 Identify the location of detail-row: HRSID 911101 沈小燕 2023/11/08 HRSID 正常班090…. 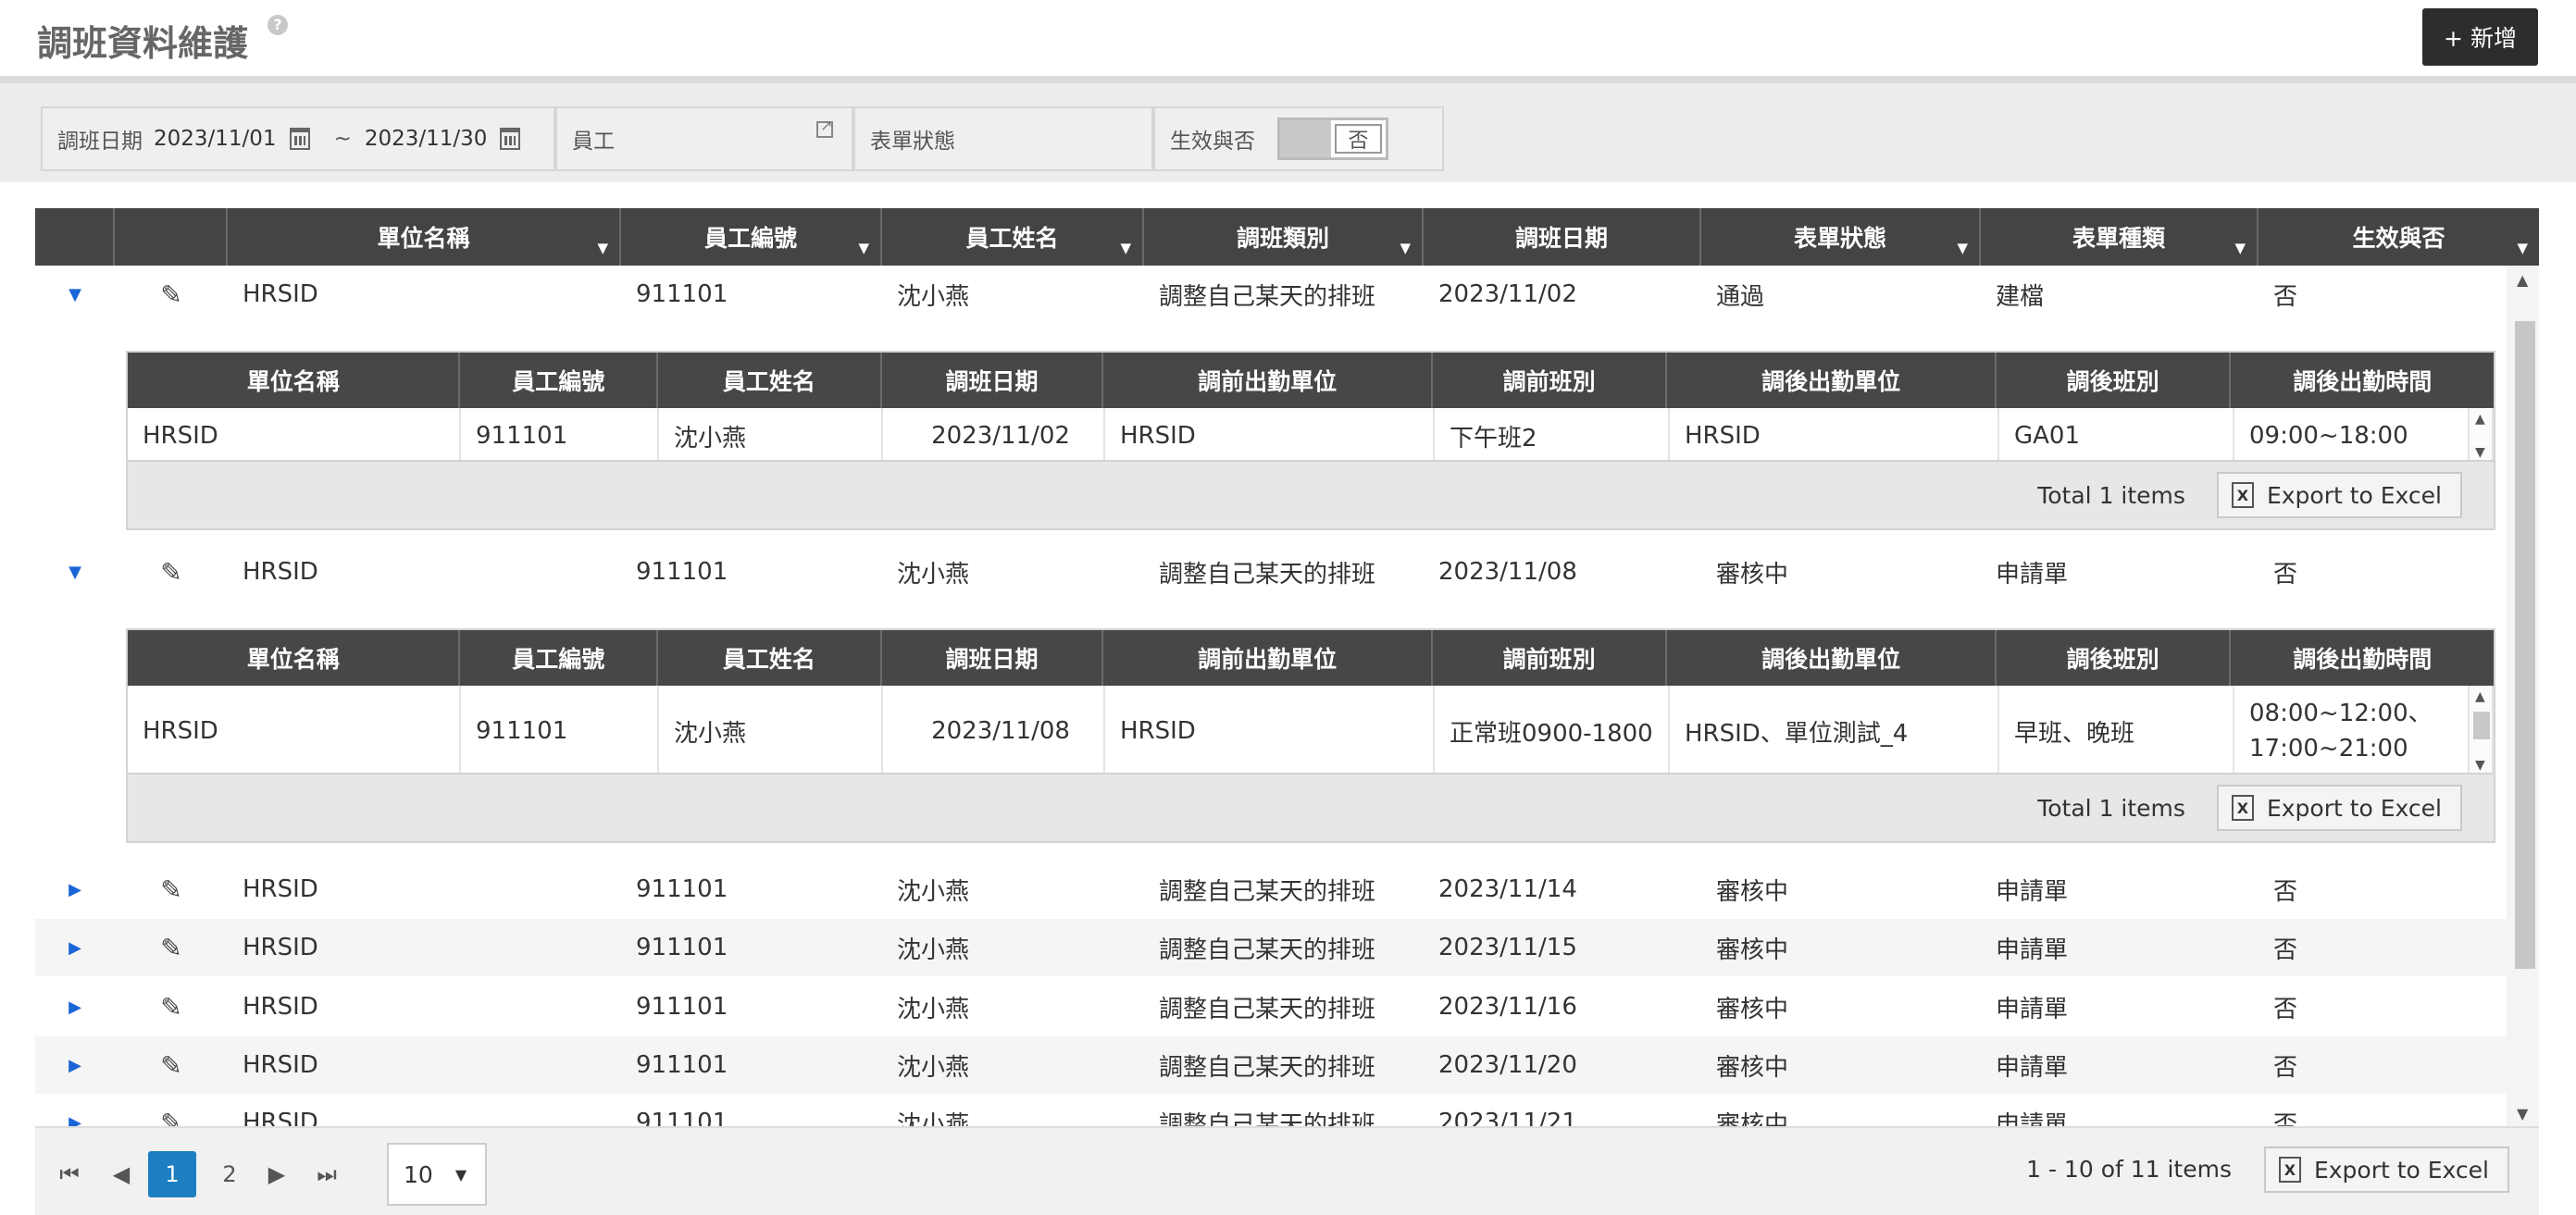
(1311, 731).